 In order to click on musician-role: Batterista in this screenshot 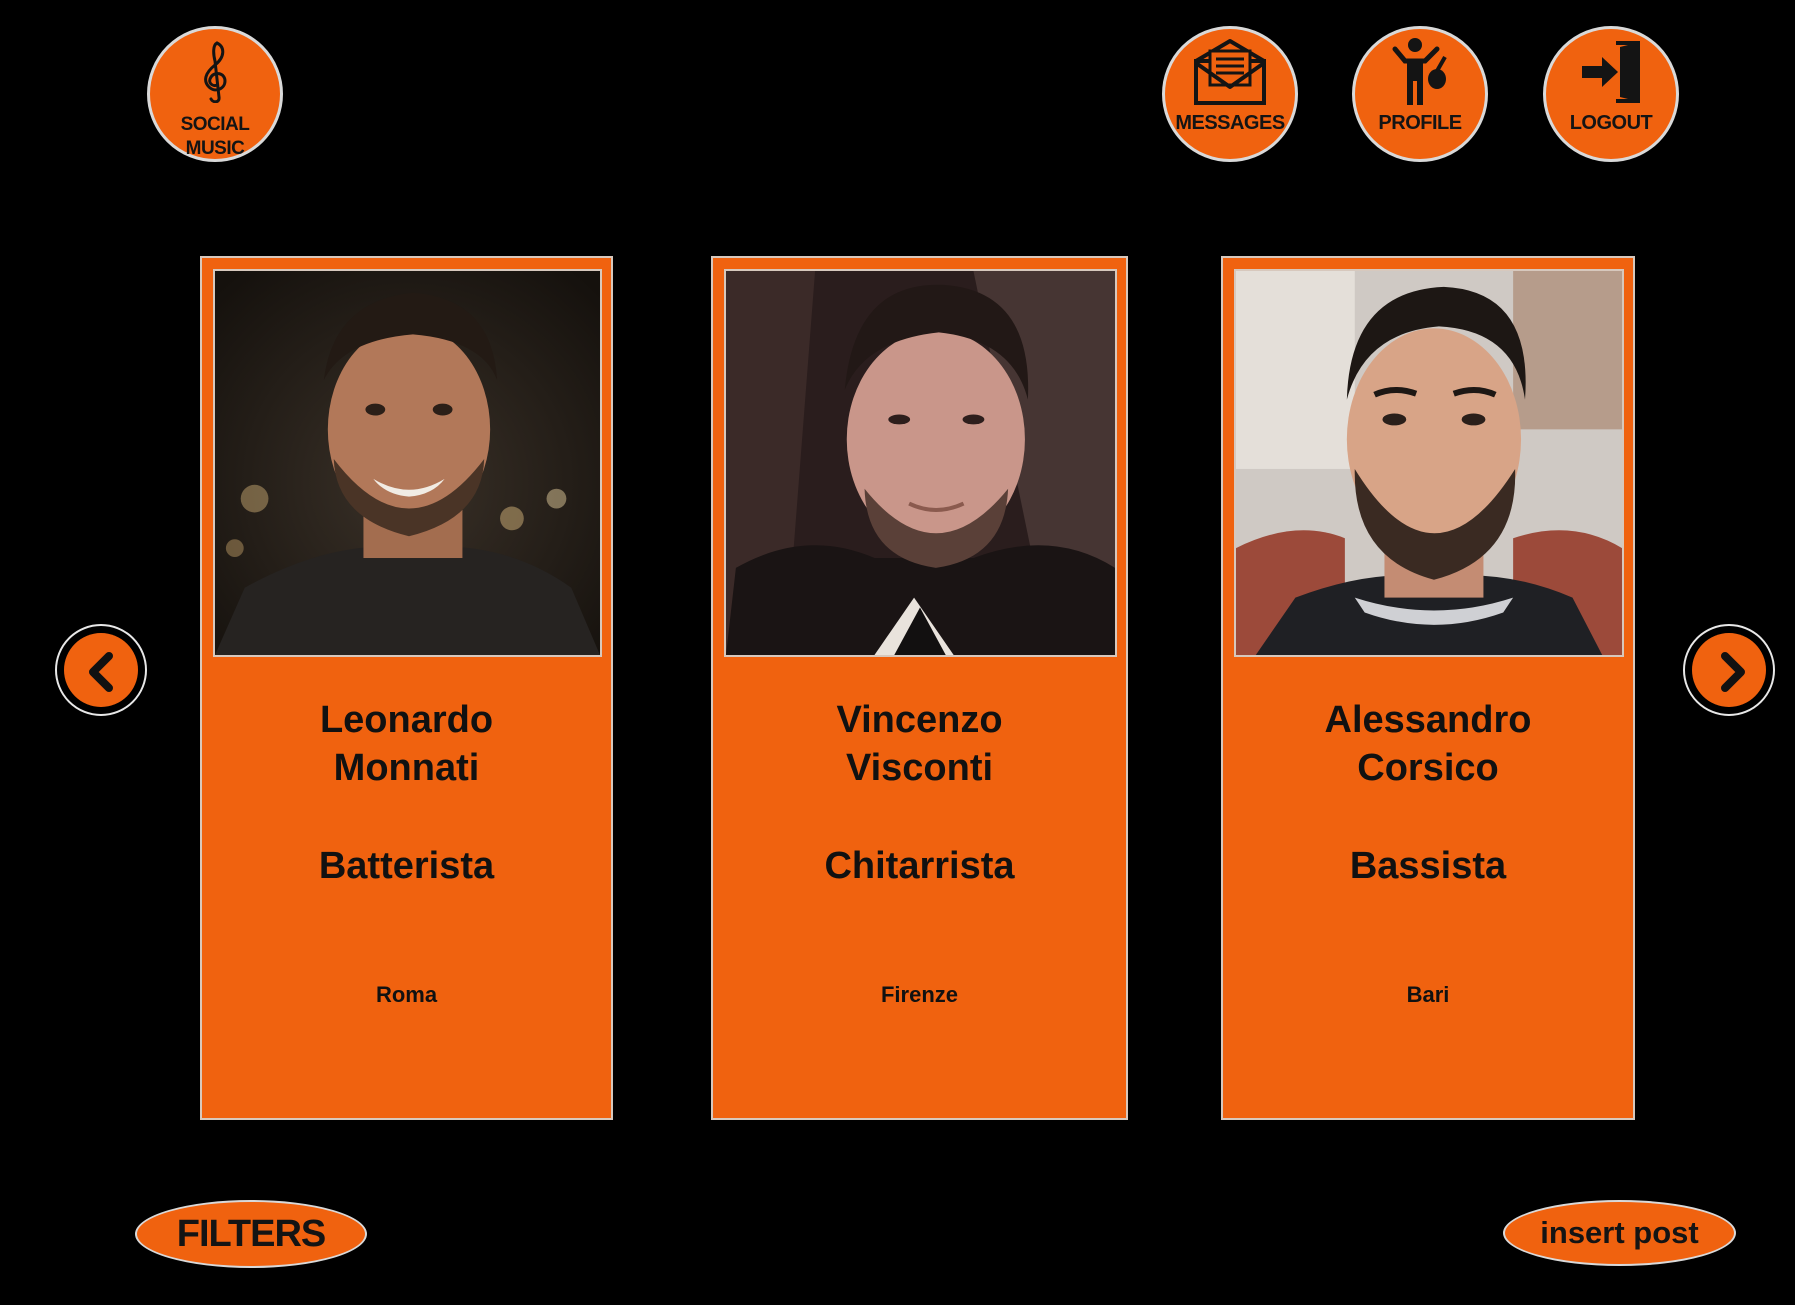, I will do `click(406, 866)`.